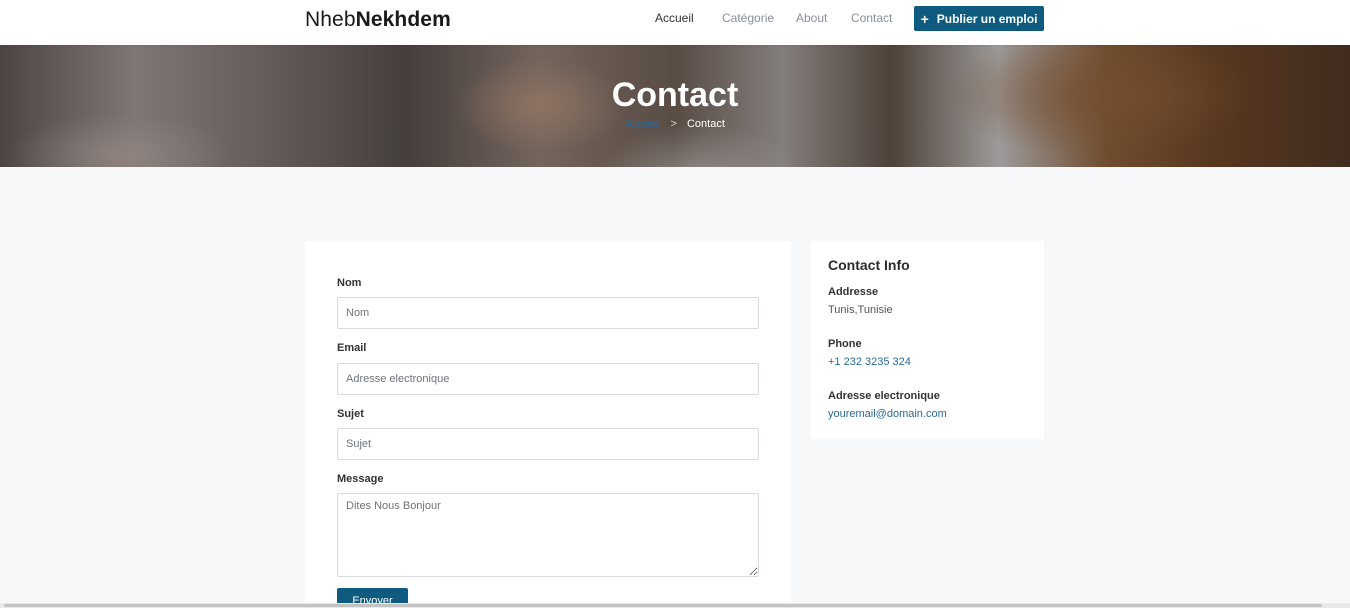 The width and height of the screenshot is (1350, 608). Describe the element at coordinates (352, 348) in the screenshot. I see `email-label: Email` at that location.